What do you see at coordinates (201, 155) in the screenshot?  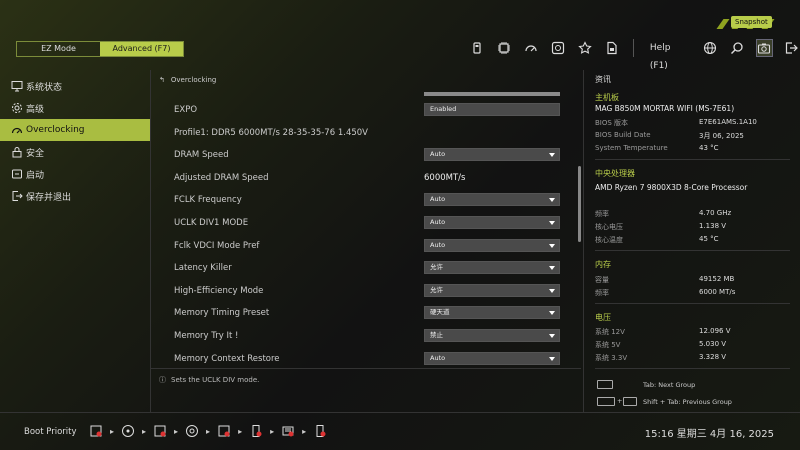 I see `setting-label: DRAM Speed` at bounding box center [201, 155].